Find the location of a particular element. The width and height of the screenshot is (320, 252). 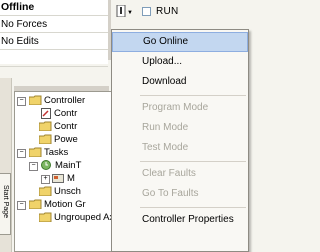

side-tab-bar: Start Page is located at coordinates (6, 165).